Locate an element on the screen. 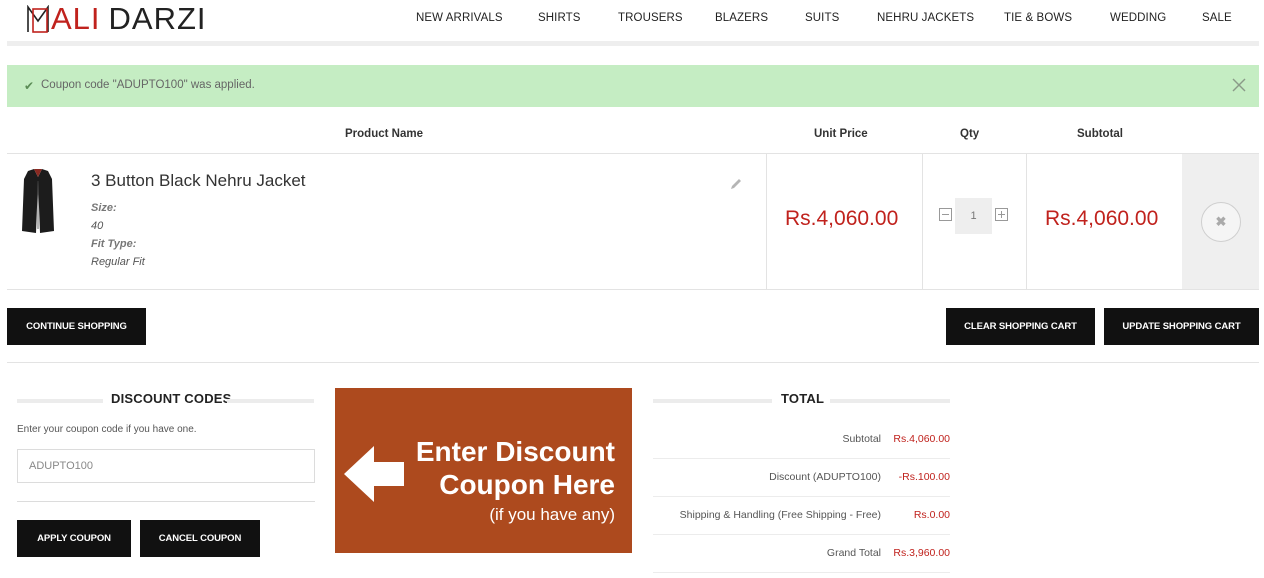 This screenshot has width=1264, height=578. nav-trousers: TROUSERS is located at coordinates (650, 18).